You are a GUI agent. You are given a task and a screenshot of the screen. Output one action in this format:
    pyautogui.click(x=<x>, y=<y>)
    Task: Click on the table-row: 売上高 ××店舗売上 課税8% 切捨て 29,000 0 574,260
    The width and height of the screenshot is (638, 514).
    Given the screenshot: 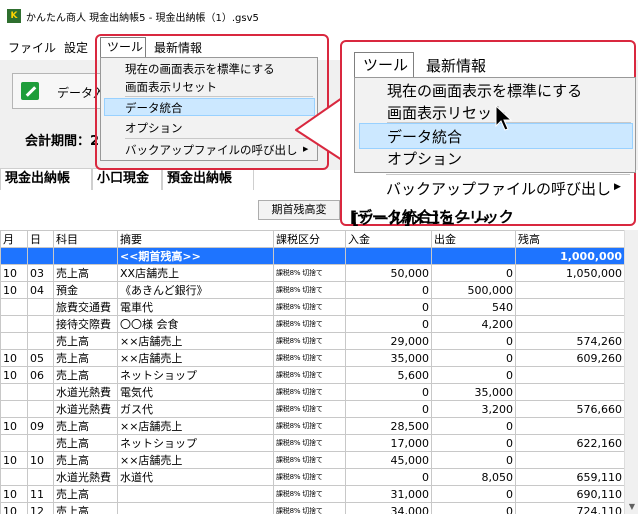 What is the action you would take?
    pyautogui.click(x=312, y=341)
    